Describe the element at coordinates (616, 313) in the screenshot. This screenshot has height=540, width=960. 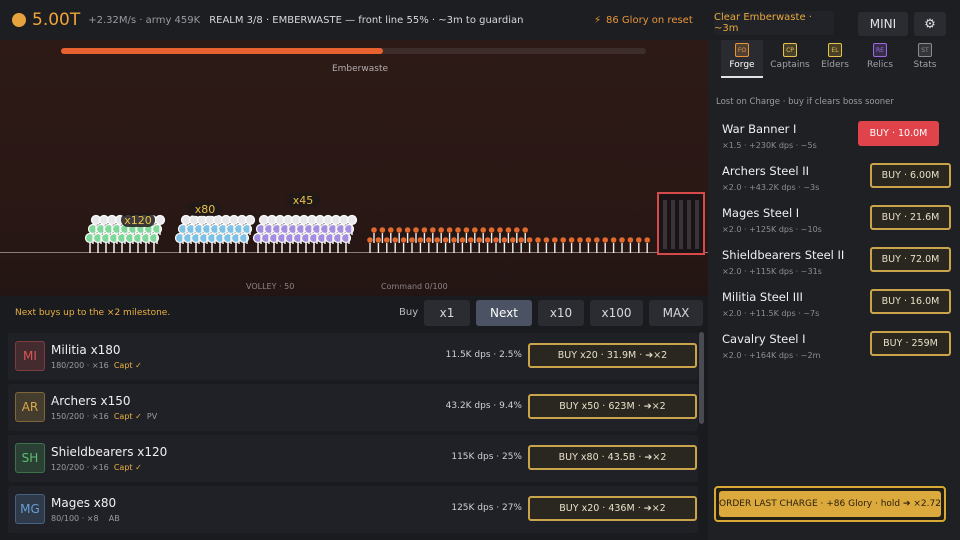
I see `buy-x100-button: x100` at that location.